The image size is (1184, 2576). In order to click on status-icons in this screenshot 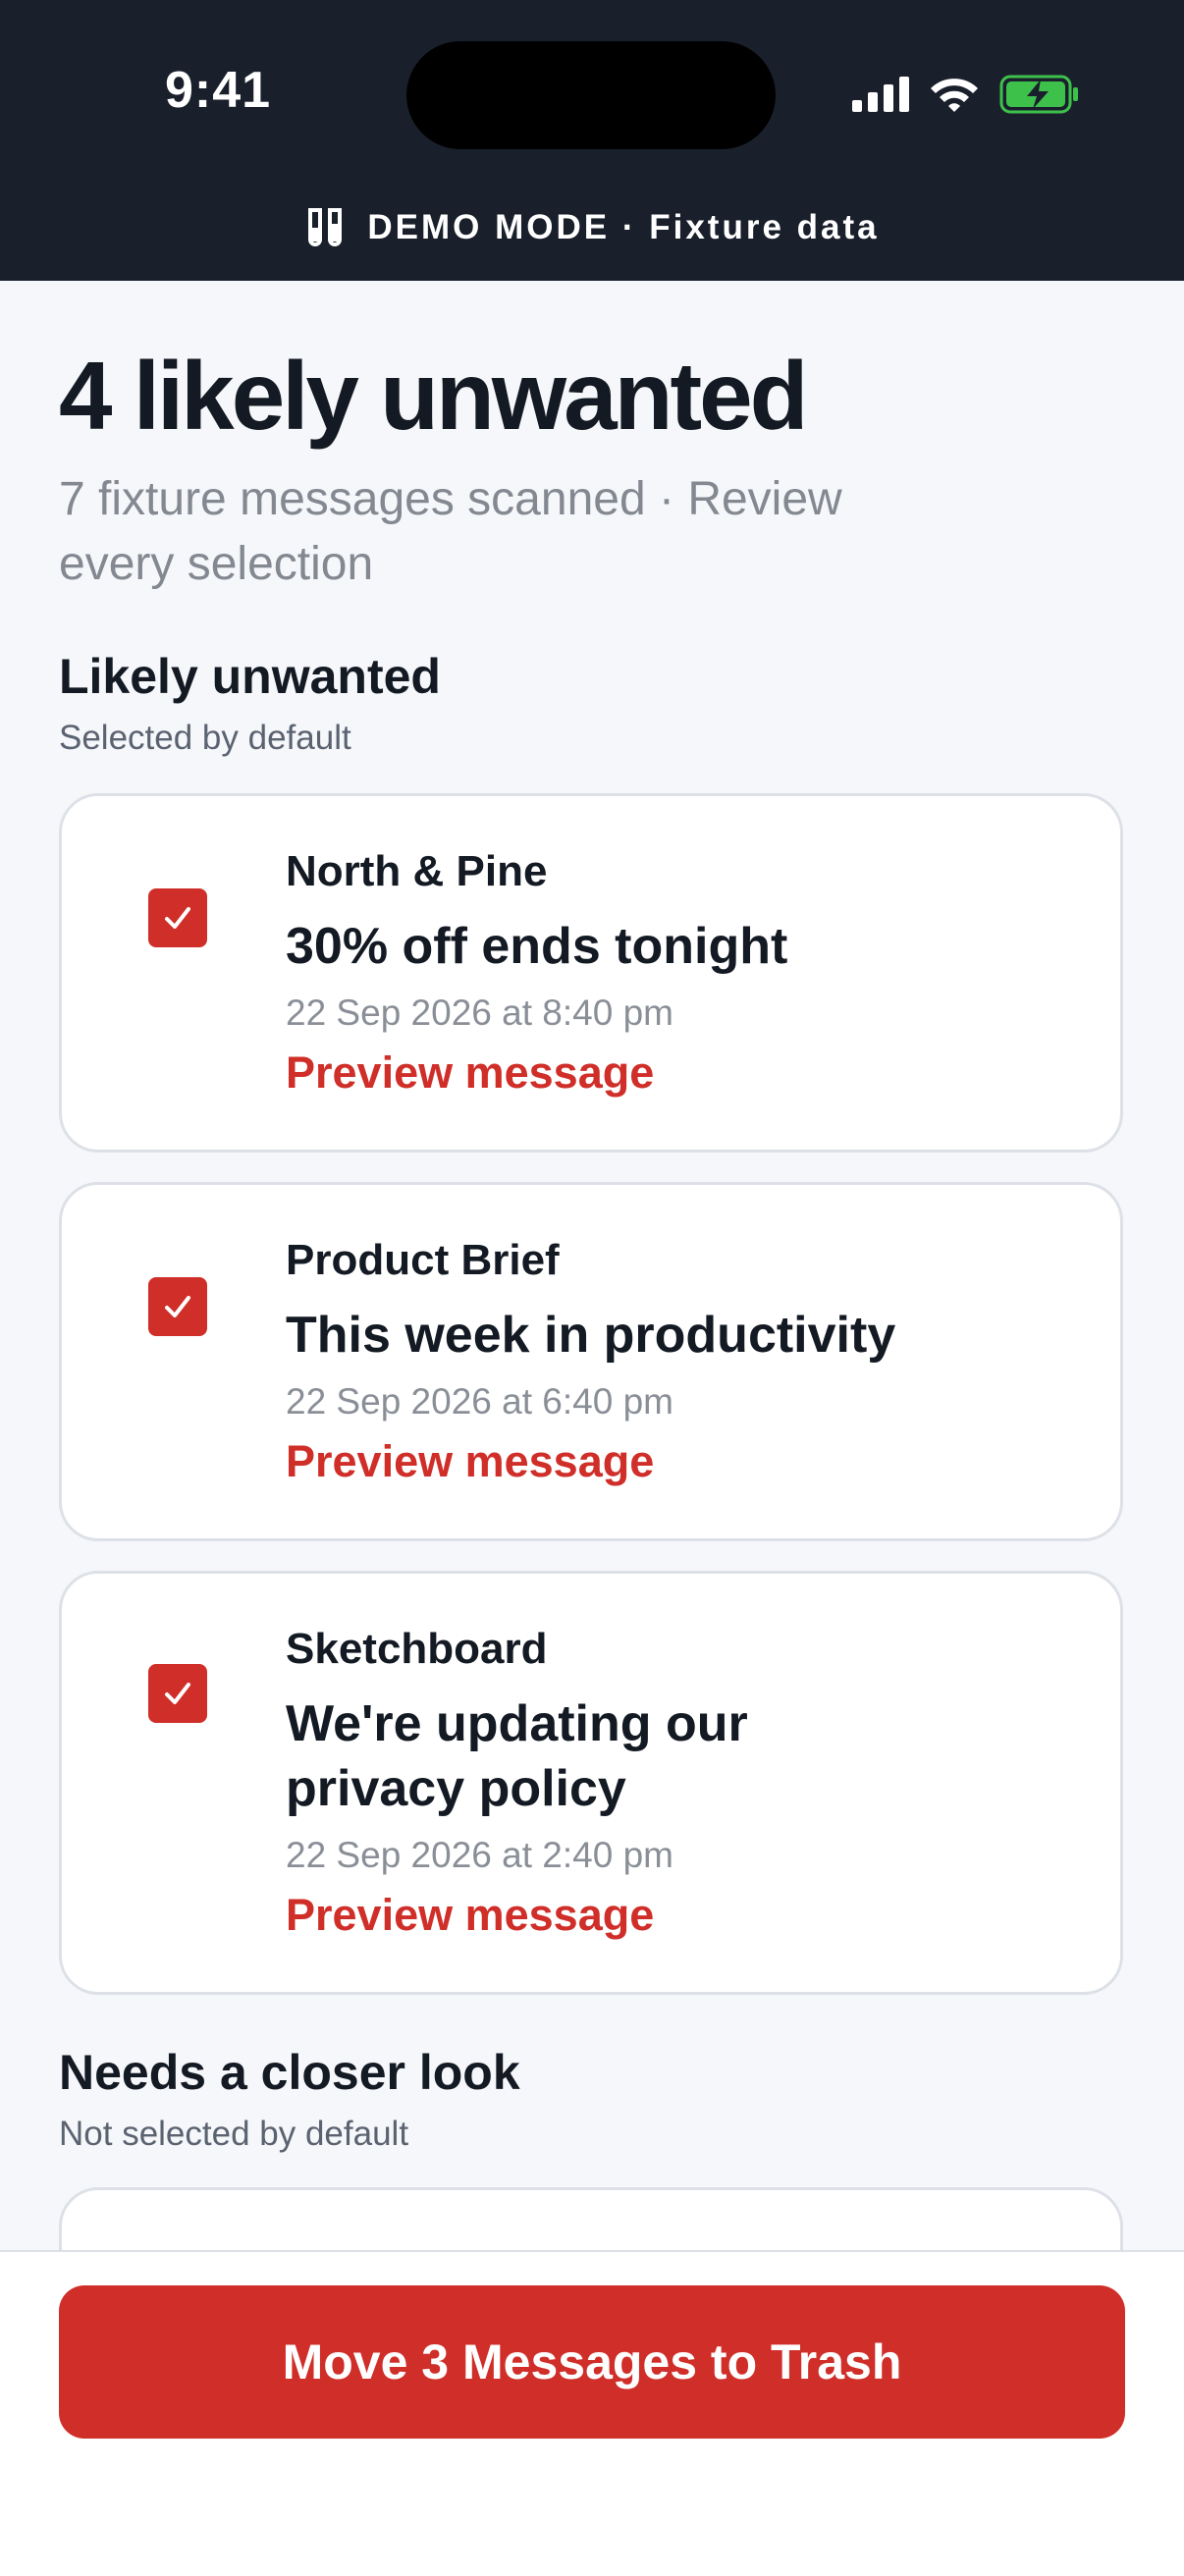, I will do `click(966, 94)`.